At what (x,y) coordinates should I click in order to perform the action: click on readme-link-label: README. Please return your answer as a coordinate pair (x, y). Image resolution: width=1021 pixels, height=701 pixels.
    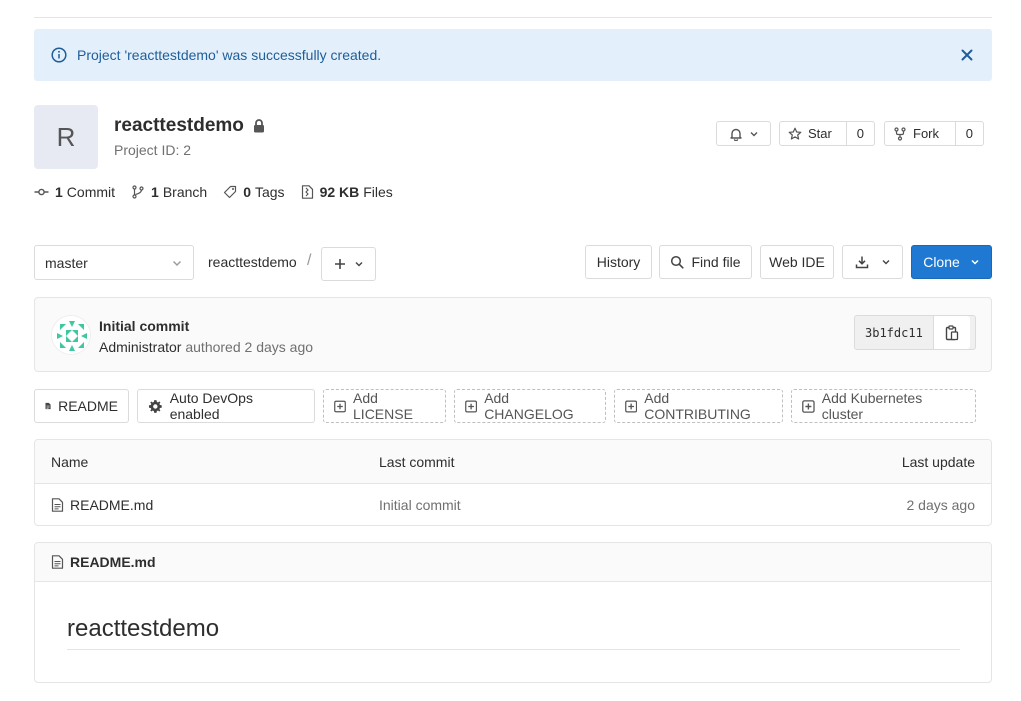
    Looking at the image, I should click on (88, 406).